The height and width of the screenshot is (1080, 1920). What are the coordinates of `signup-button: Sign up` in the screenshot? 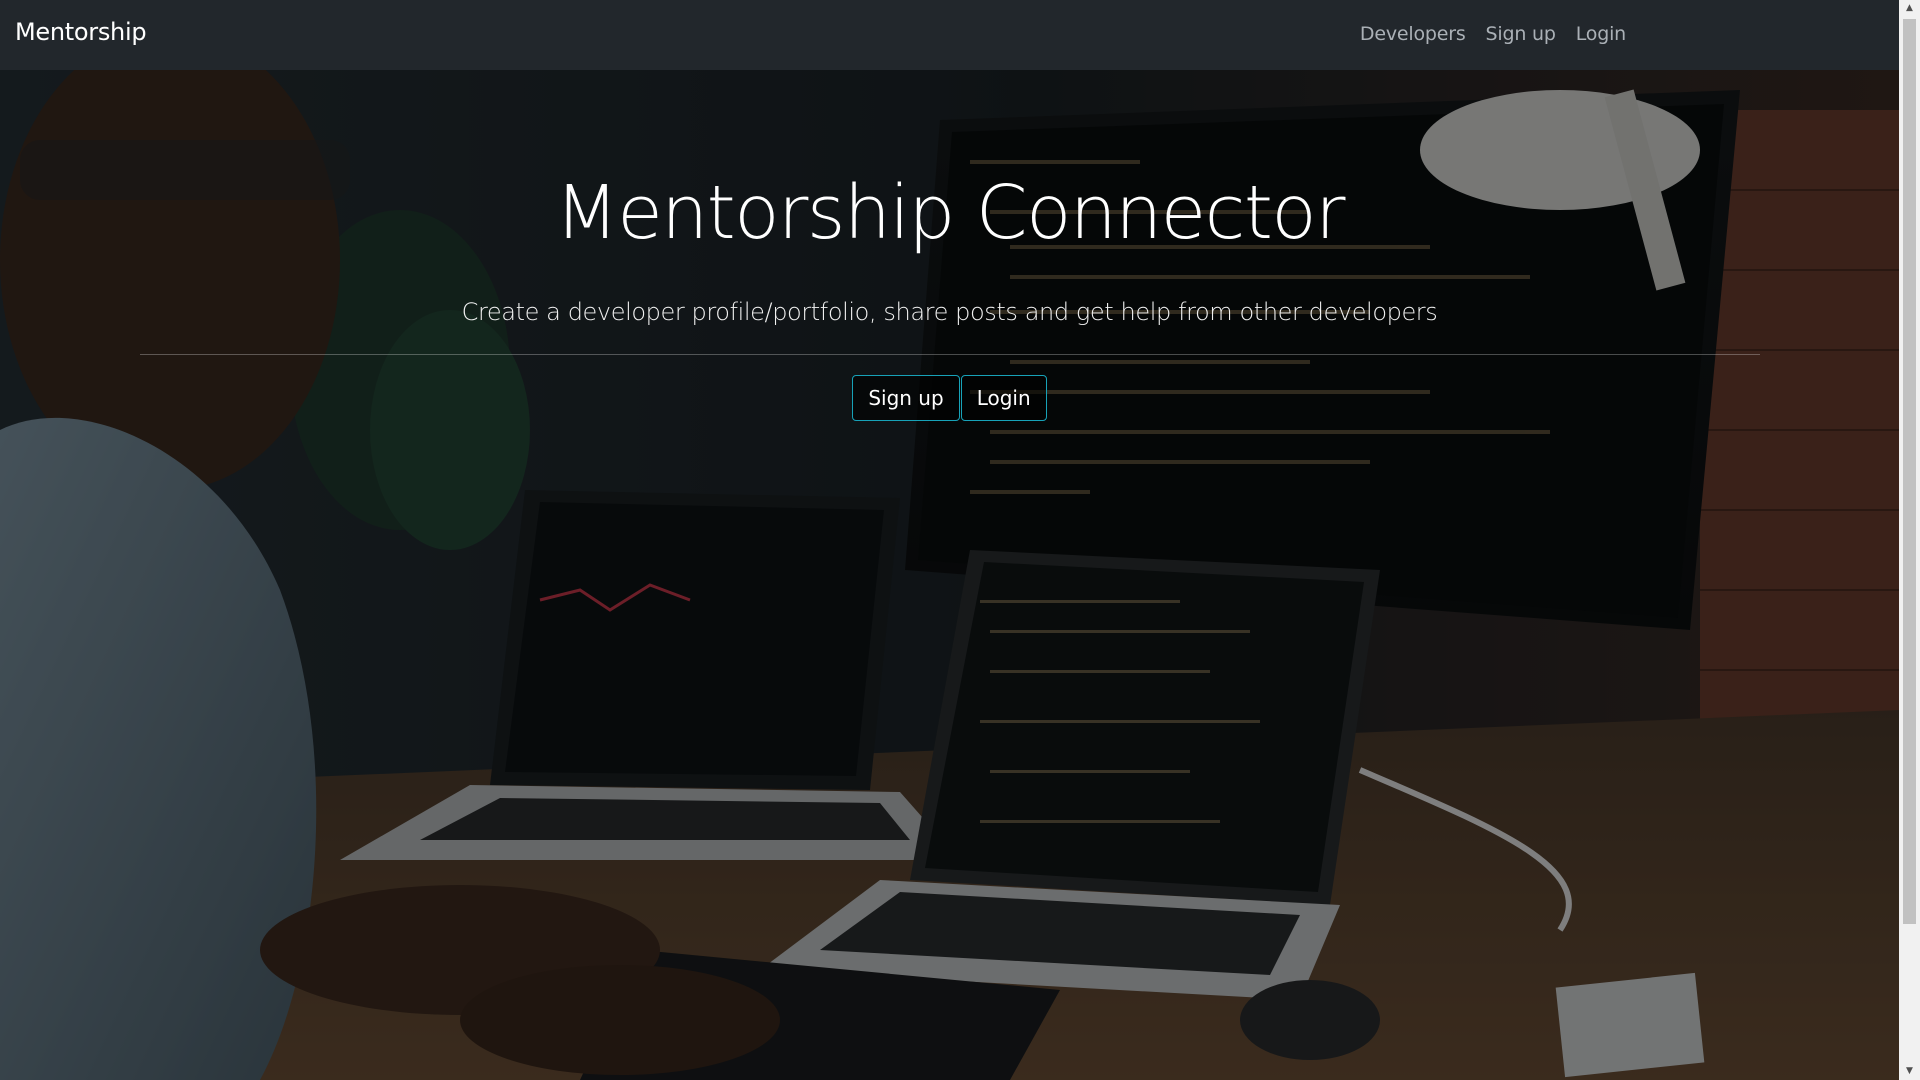 It's located at (906, 398).